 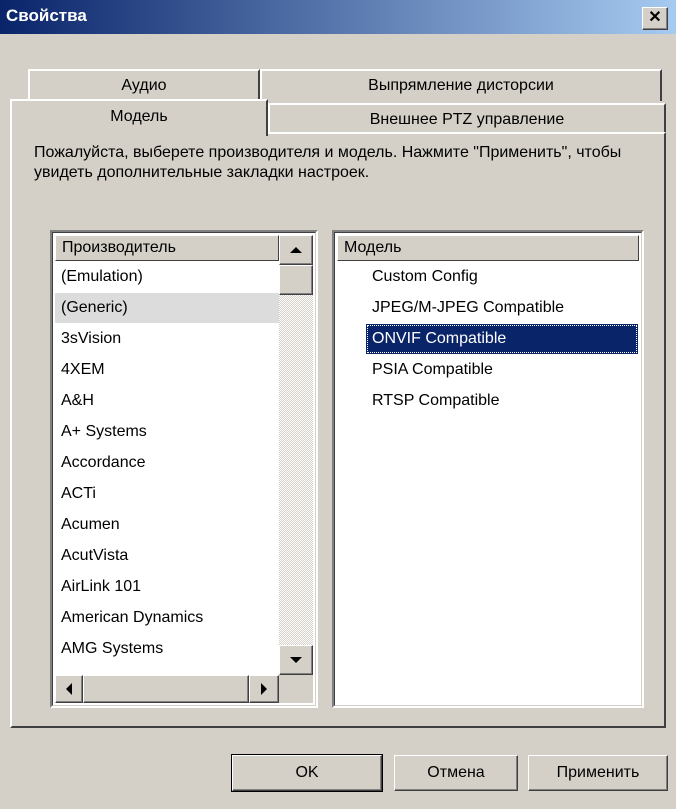 I want to click on title-bar: Свойства ✕, so click(x=338, y=17).